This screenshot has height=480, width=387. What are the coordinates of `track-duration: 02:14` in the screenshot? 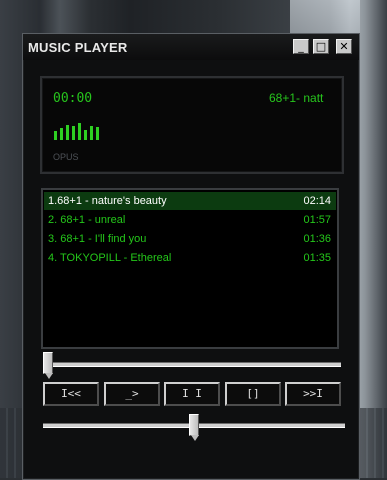 It's located at (317, 201).